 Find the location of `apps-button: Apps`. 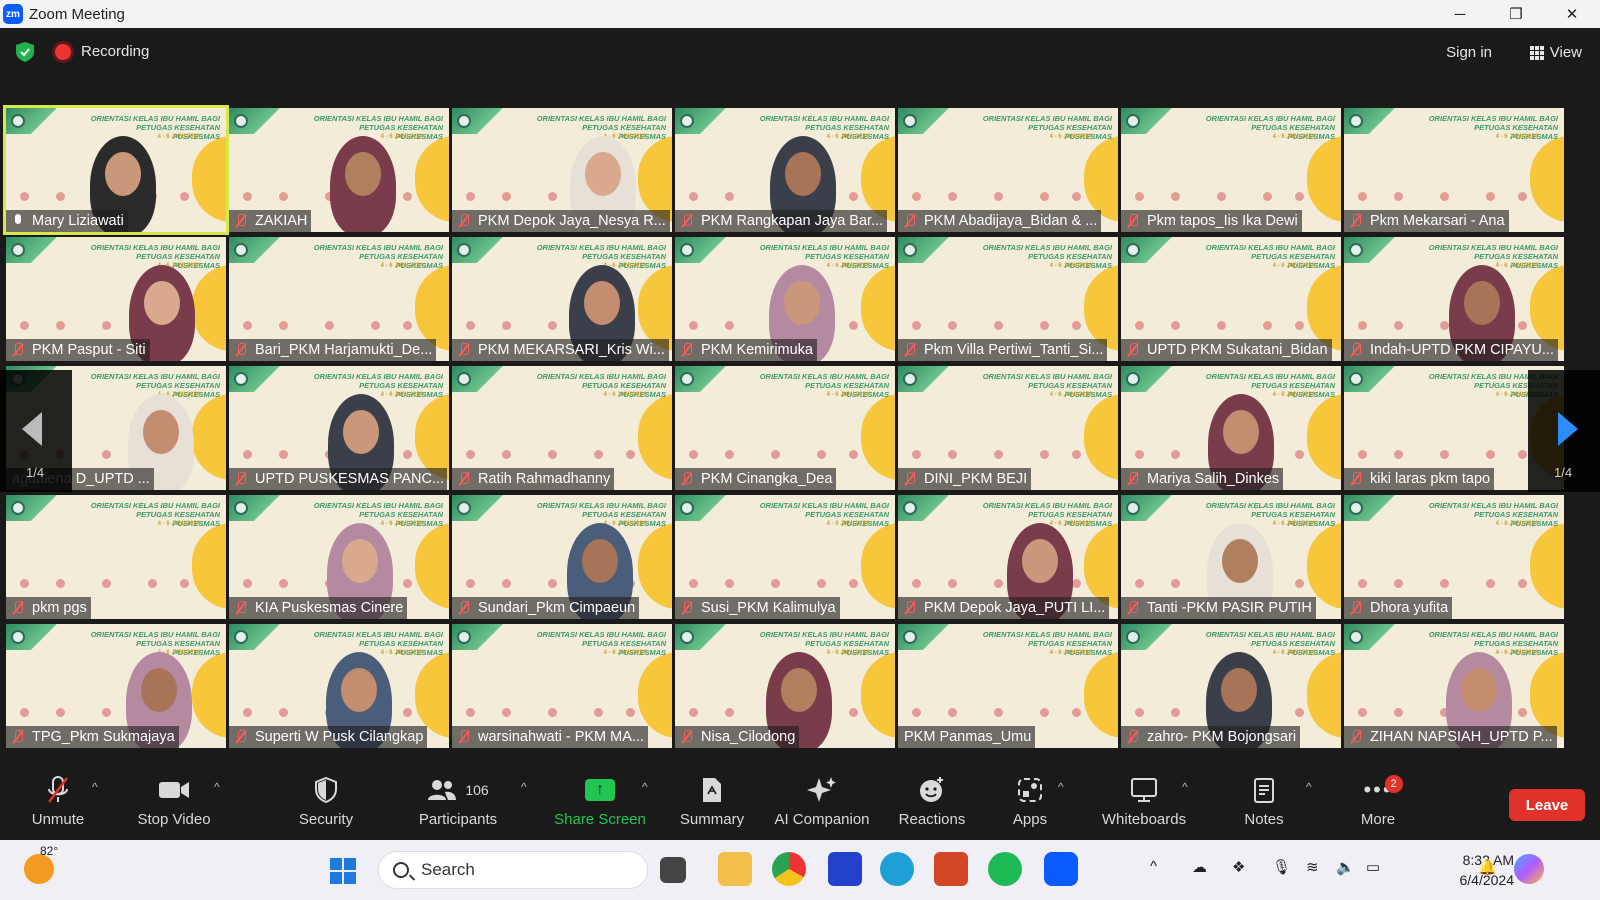

apps-button: Apps is located at coordinates (1030, 802).